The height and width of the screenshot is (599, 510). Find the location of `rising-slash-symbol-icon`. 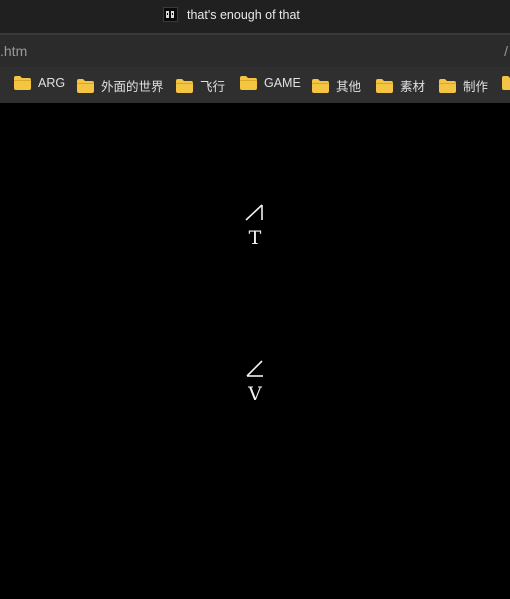

rising-slash-symbol-icon is located at coordinates (254, 212).